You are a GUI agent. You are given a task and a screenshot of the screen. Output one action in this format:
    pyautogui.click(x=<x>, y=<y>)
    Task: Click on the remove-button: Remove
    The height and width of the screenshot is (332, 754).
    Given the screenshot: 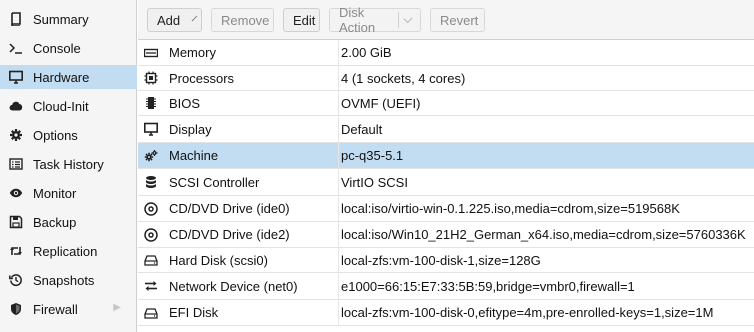 What is the action you would take?
    pyautogui.click(x=242, y=20)
    